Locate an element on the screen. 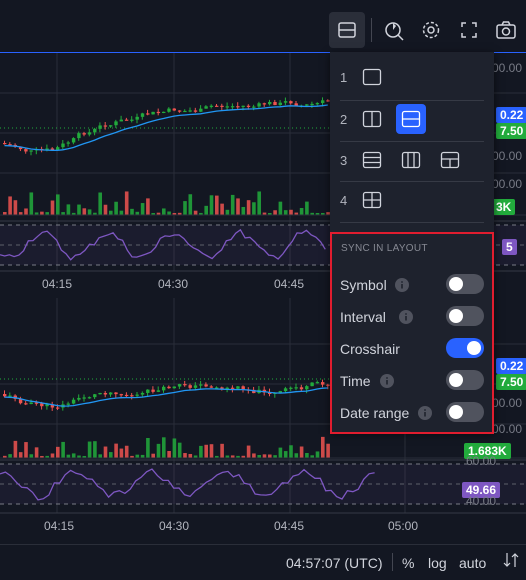 The width and height of the screenshot is (526, 580). layout-button is located at coordinates (347, 30).